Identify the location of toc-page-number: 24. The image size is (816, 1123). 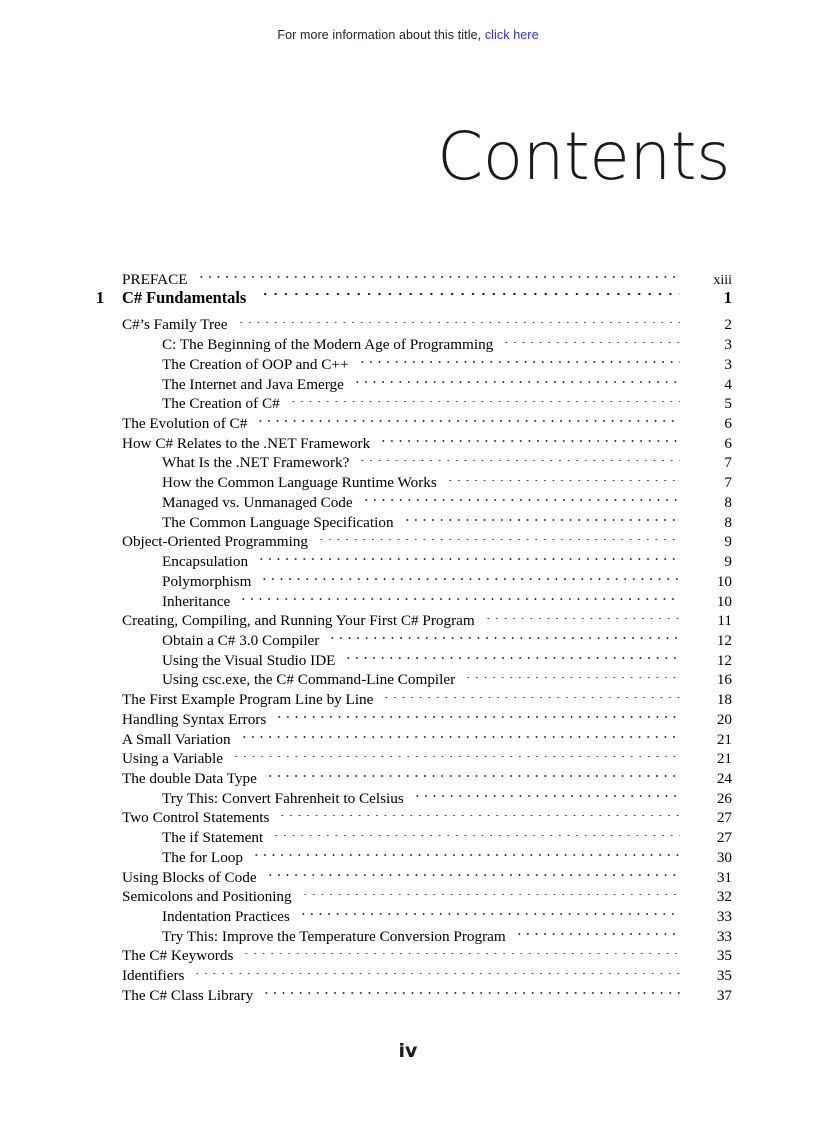
(724, 778).